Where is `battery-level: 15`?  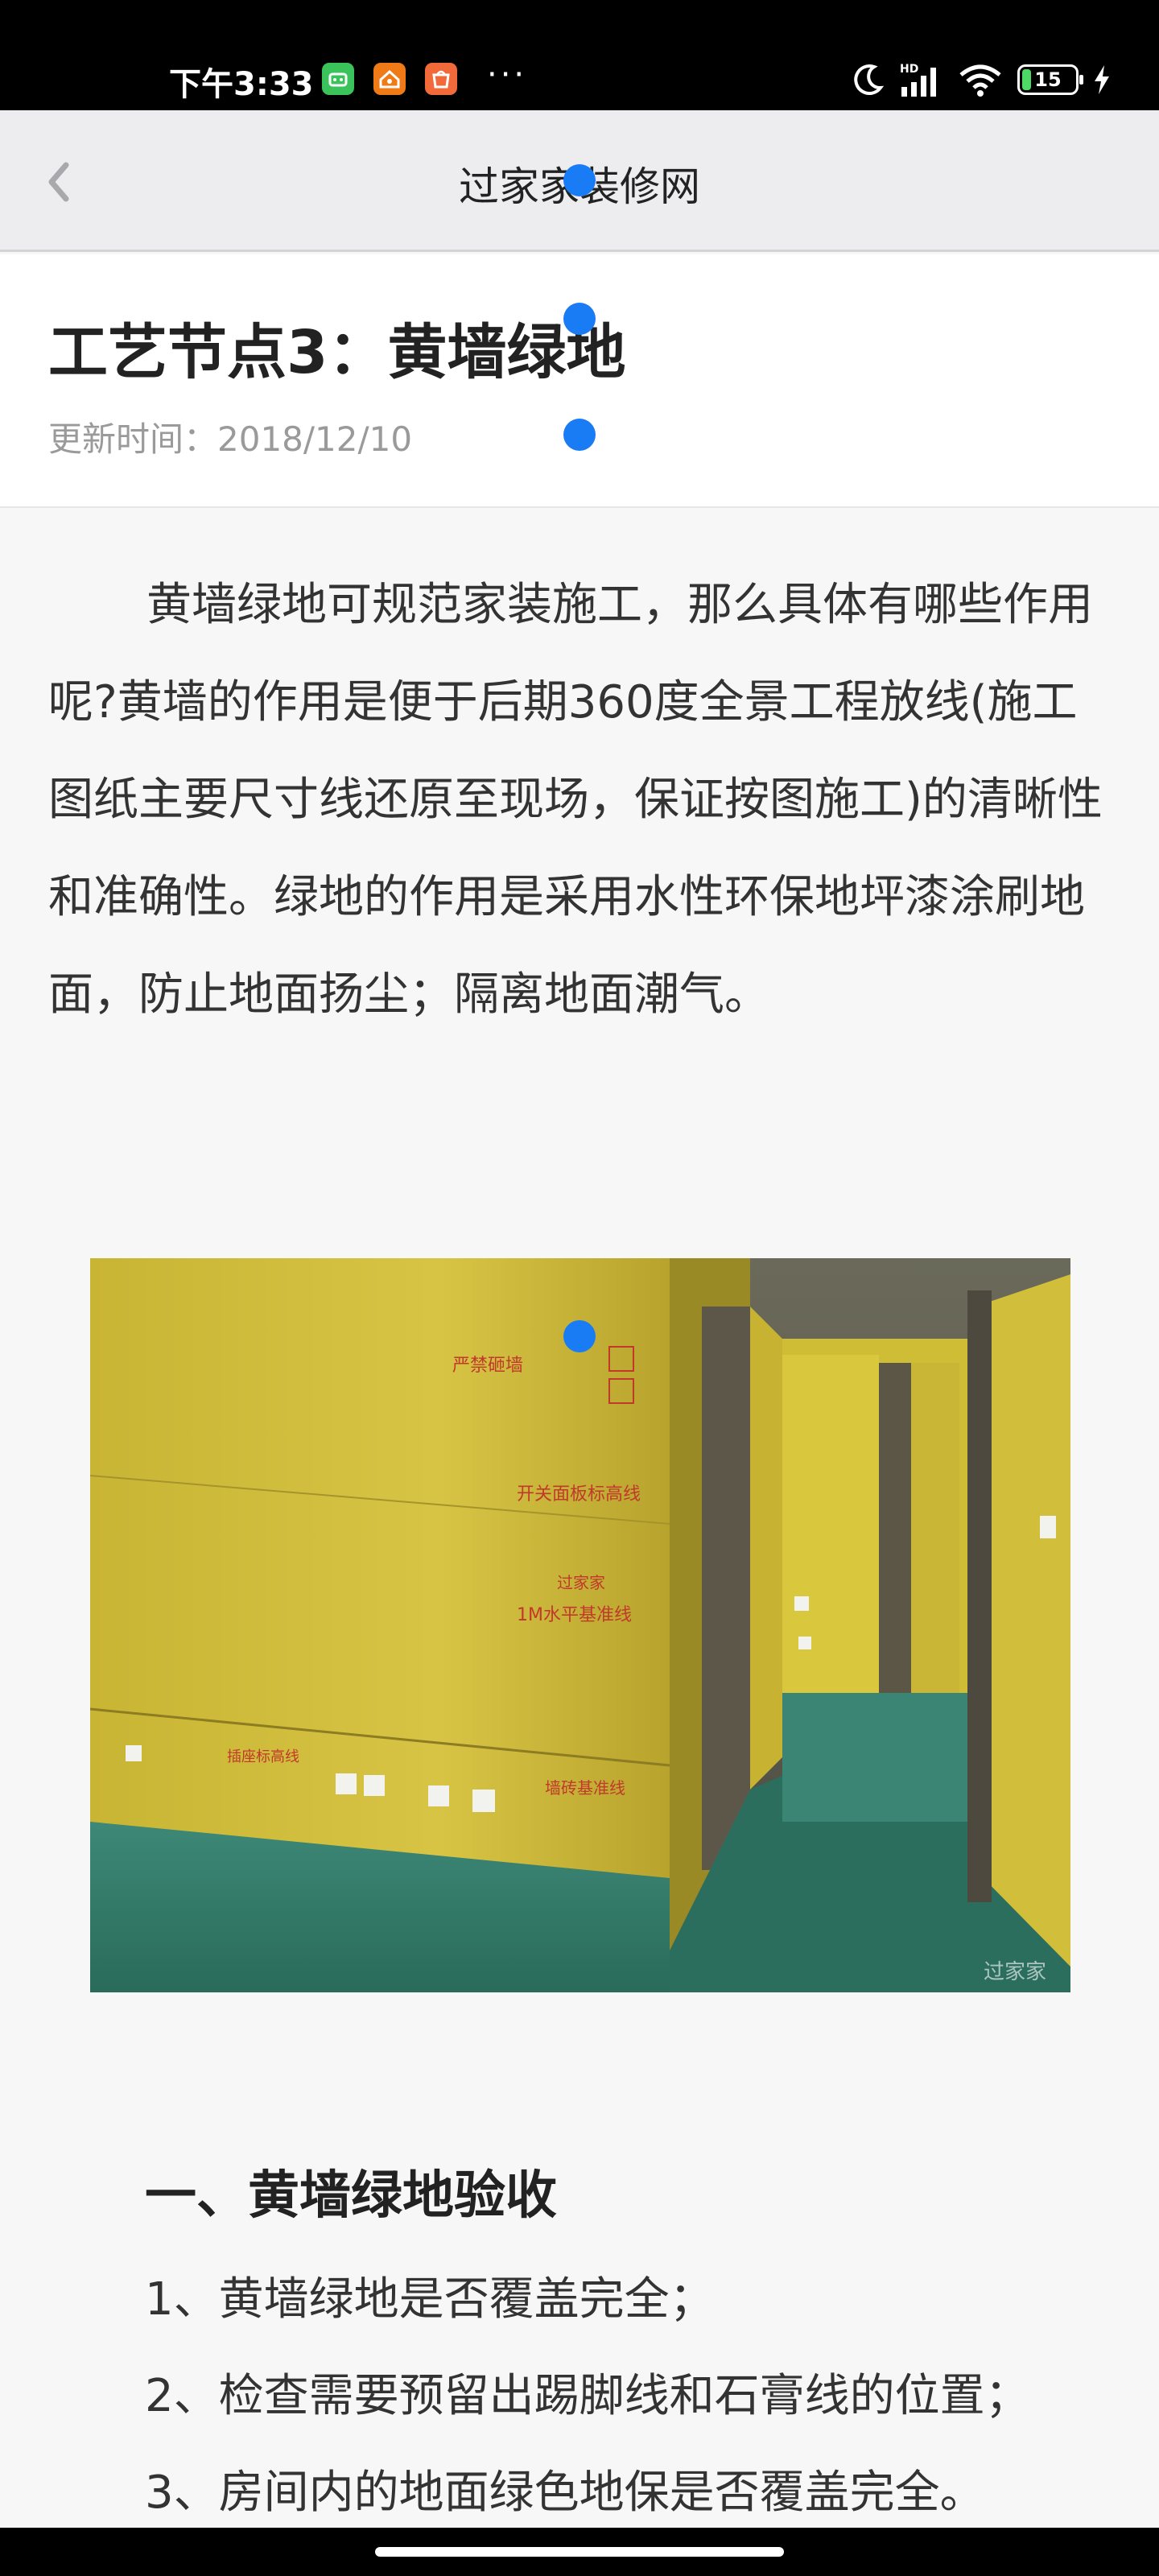
battery-level: 15 is located at coordinates (1048, 79).